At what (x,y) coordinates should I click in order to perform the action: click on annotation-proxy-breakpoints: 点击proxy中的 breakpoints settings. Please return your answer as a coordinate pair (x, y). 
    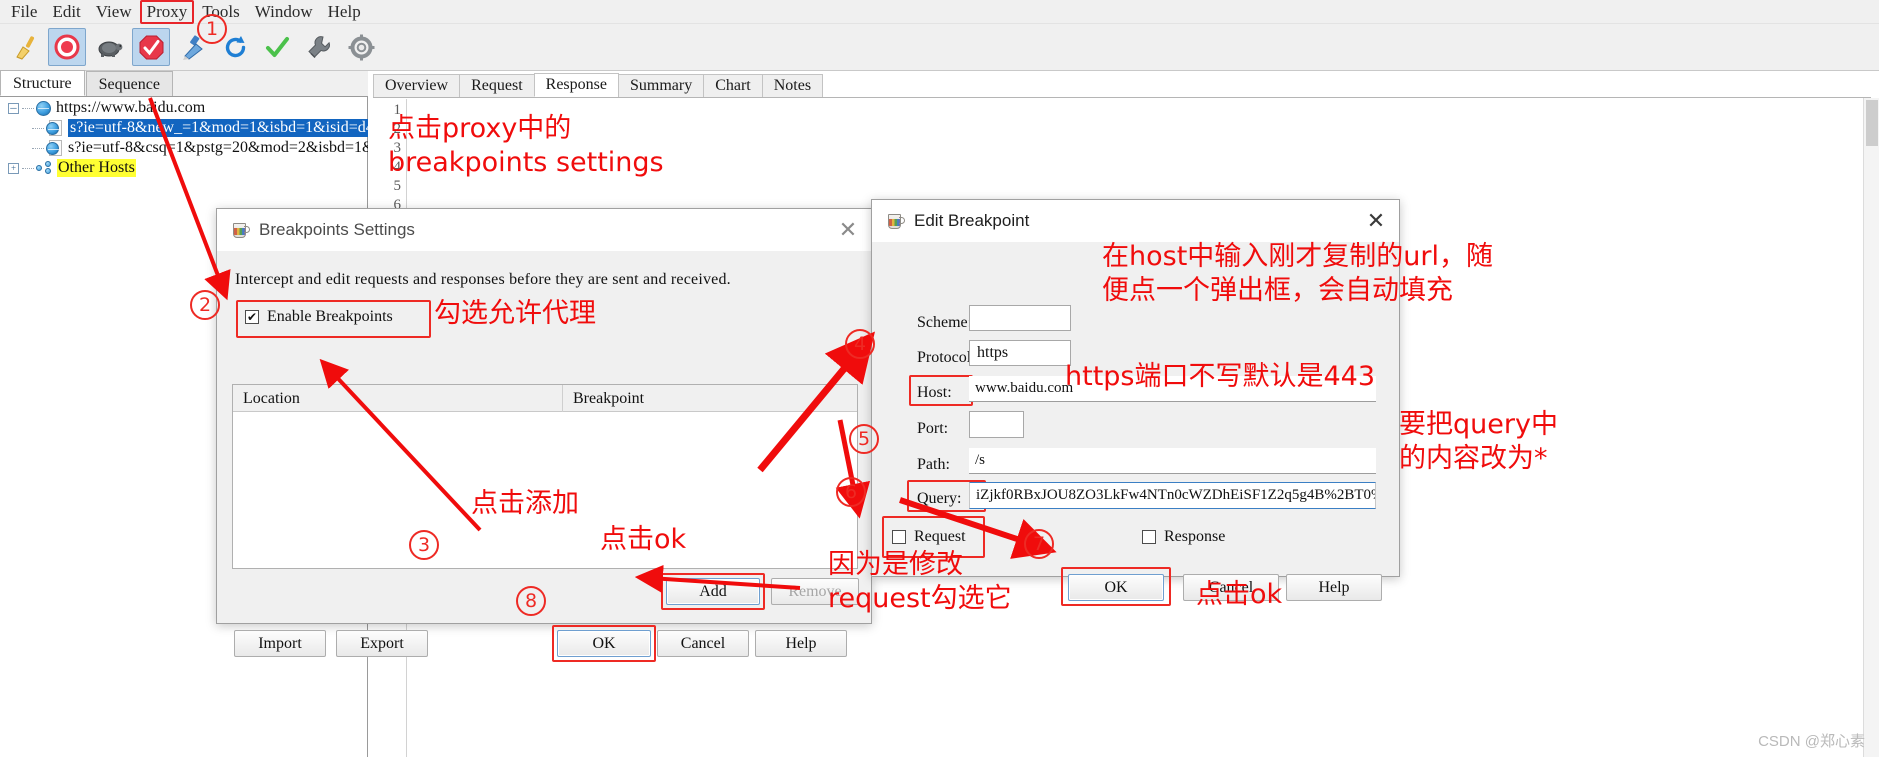
    Looking at the image, I should click on (526, 145).